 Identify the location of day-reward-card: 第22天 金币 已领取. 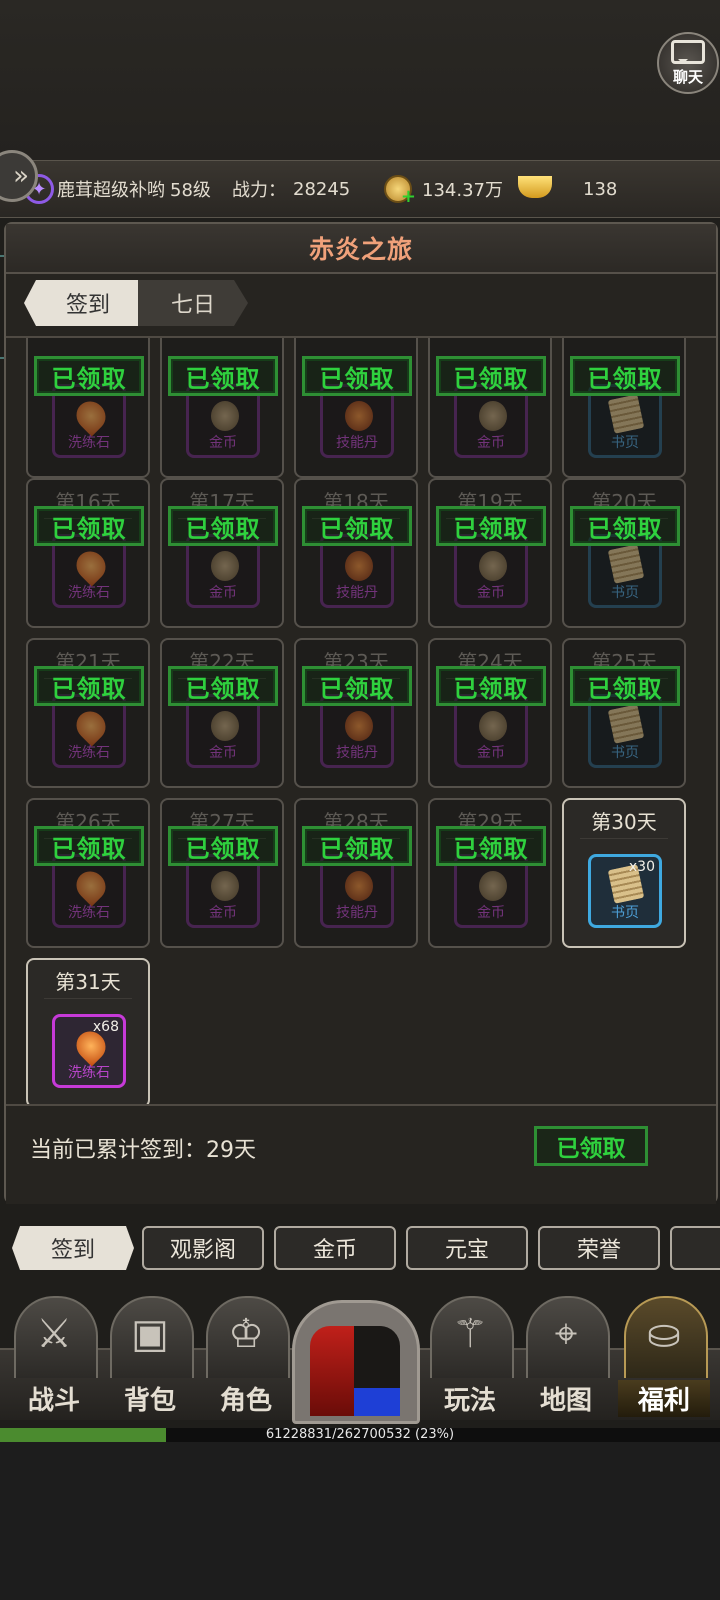
(222, 713).